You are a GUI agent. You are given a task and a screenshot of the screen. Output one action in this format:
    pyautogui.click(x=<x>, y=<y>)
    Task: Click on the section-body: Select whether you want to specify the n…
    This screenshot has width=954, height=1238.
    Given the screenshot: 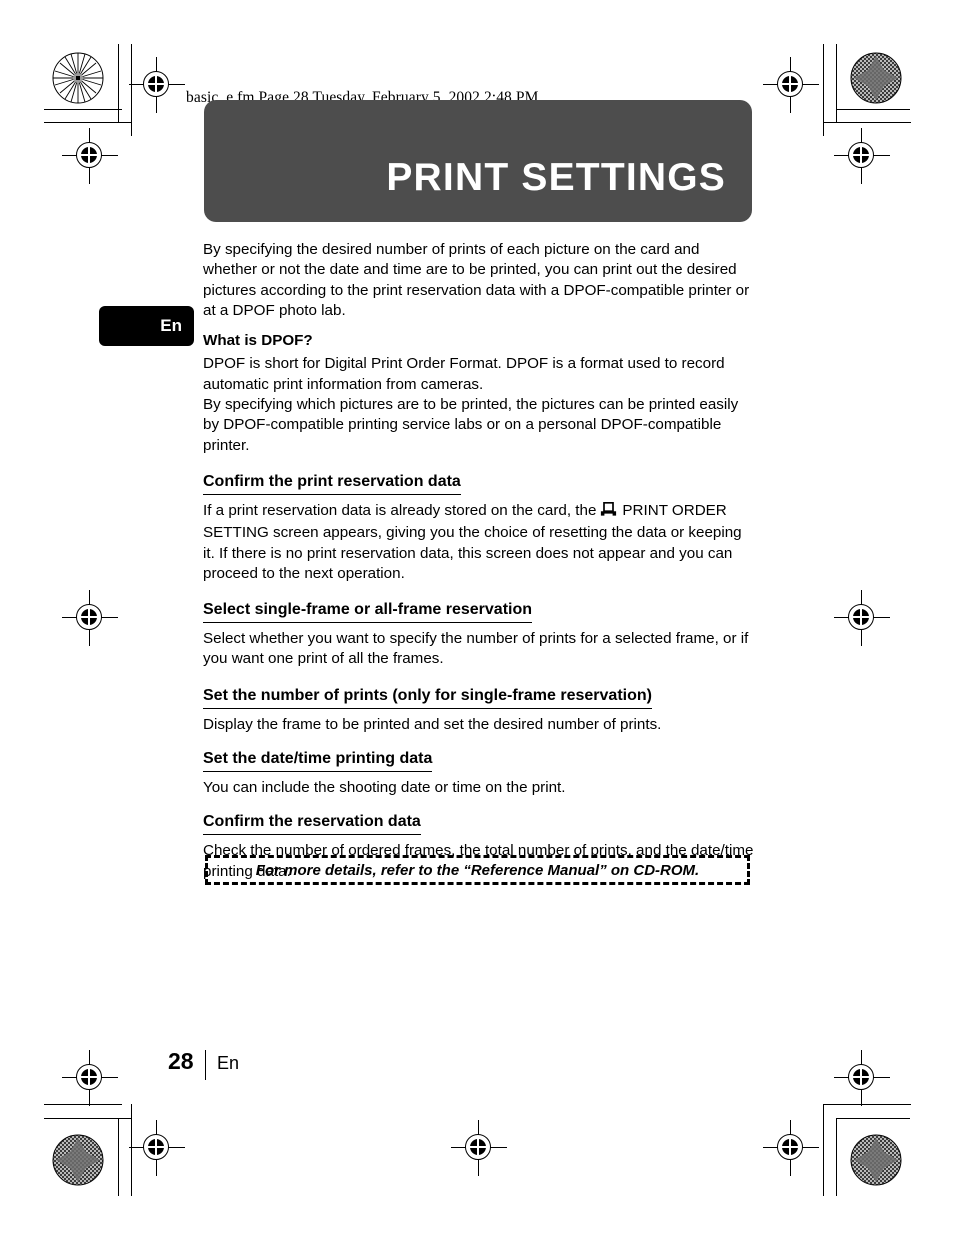 What is the action you would take?
    pyautogui.click(x=476, y=649)
    